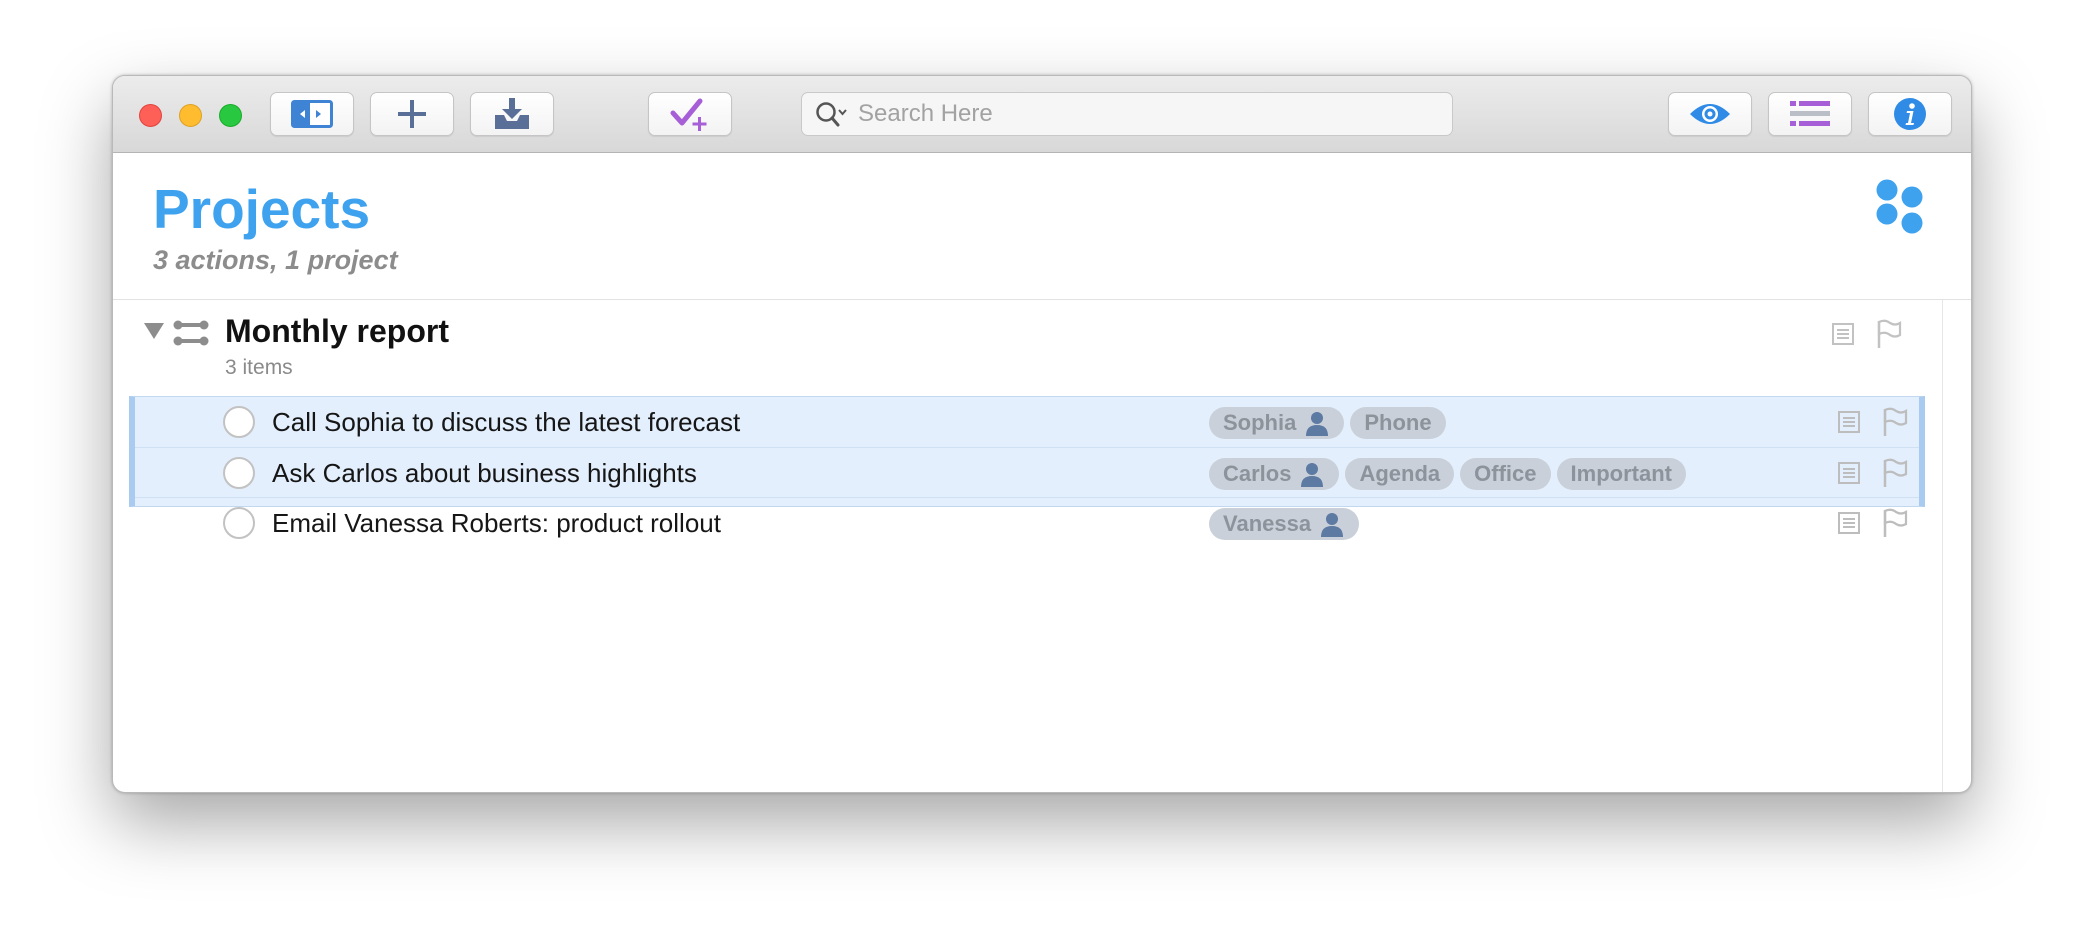 This screenshot has width=2080, height=938. I want to click on tag-label: Carlos, so click(1257, 473).